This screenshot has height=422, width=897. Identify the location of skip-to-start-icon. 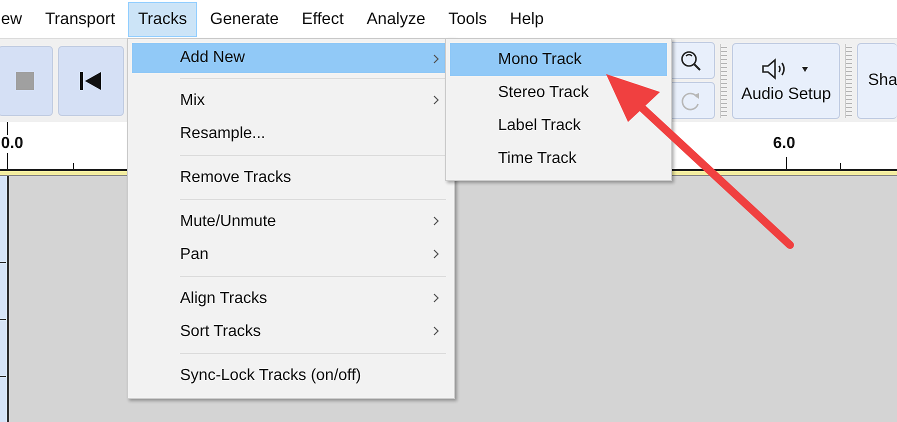
(91, 80).